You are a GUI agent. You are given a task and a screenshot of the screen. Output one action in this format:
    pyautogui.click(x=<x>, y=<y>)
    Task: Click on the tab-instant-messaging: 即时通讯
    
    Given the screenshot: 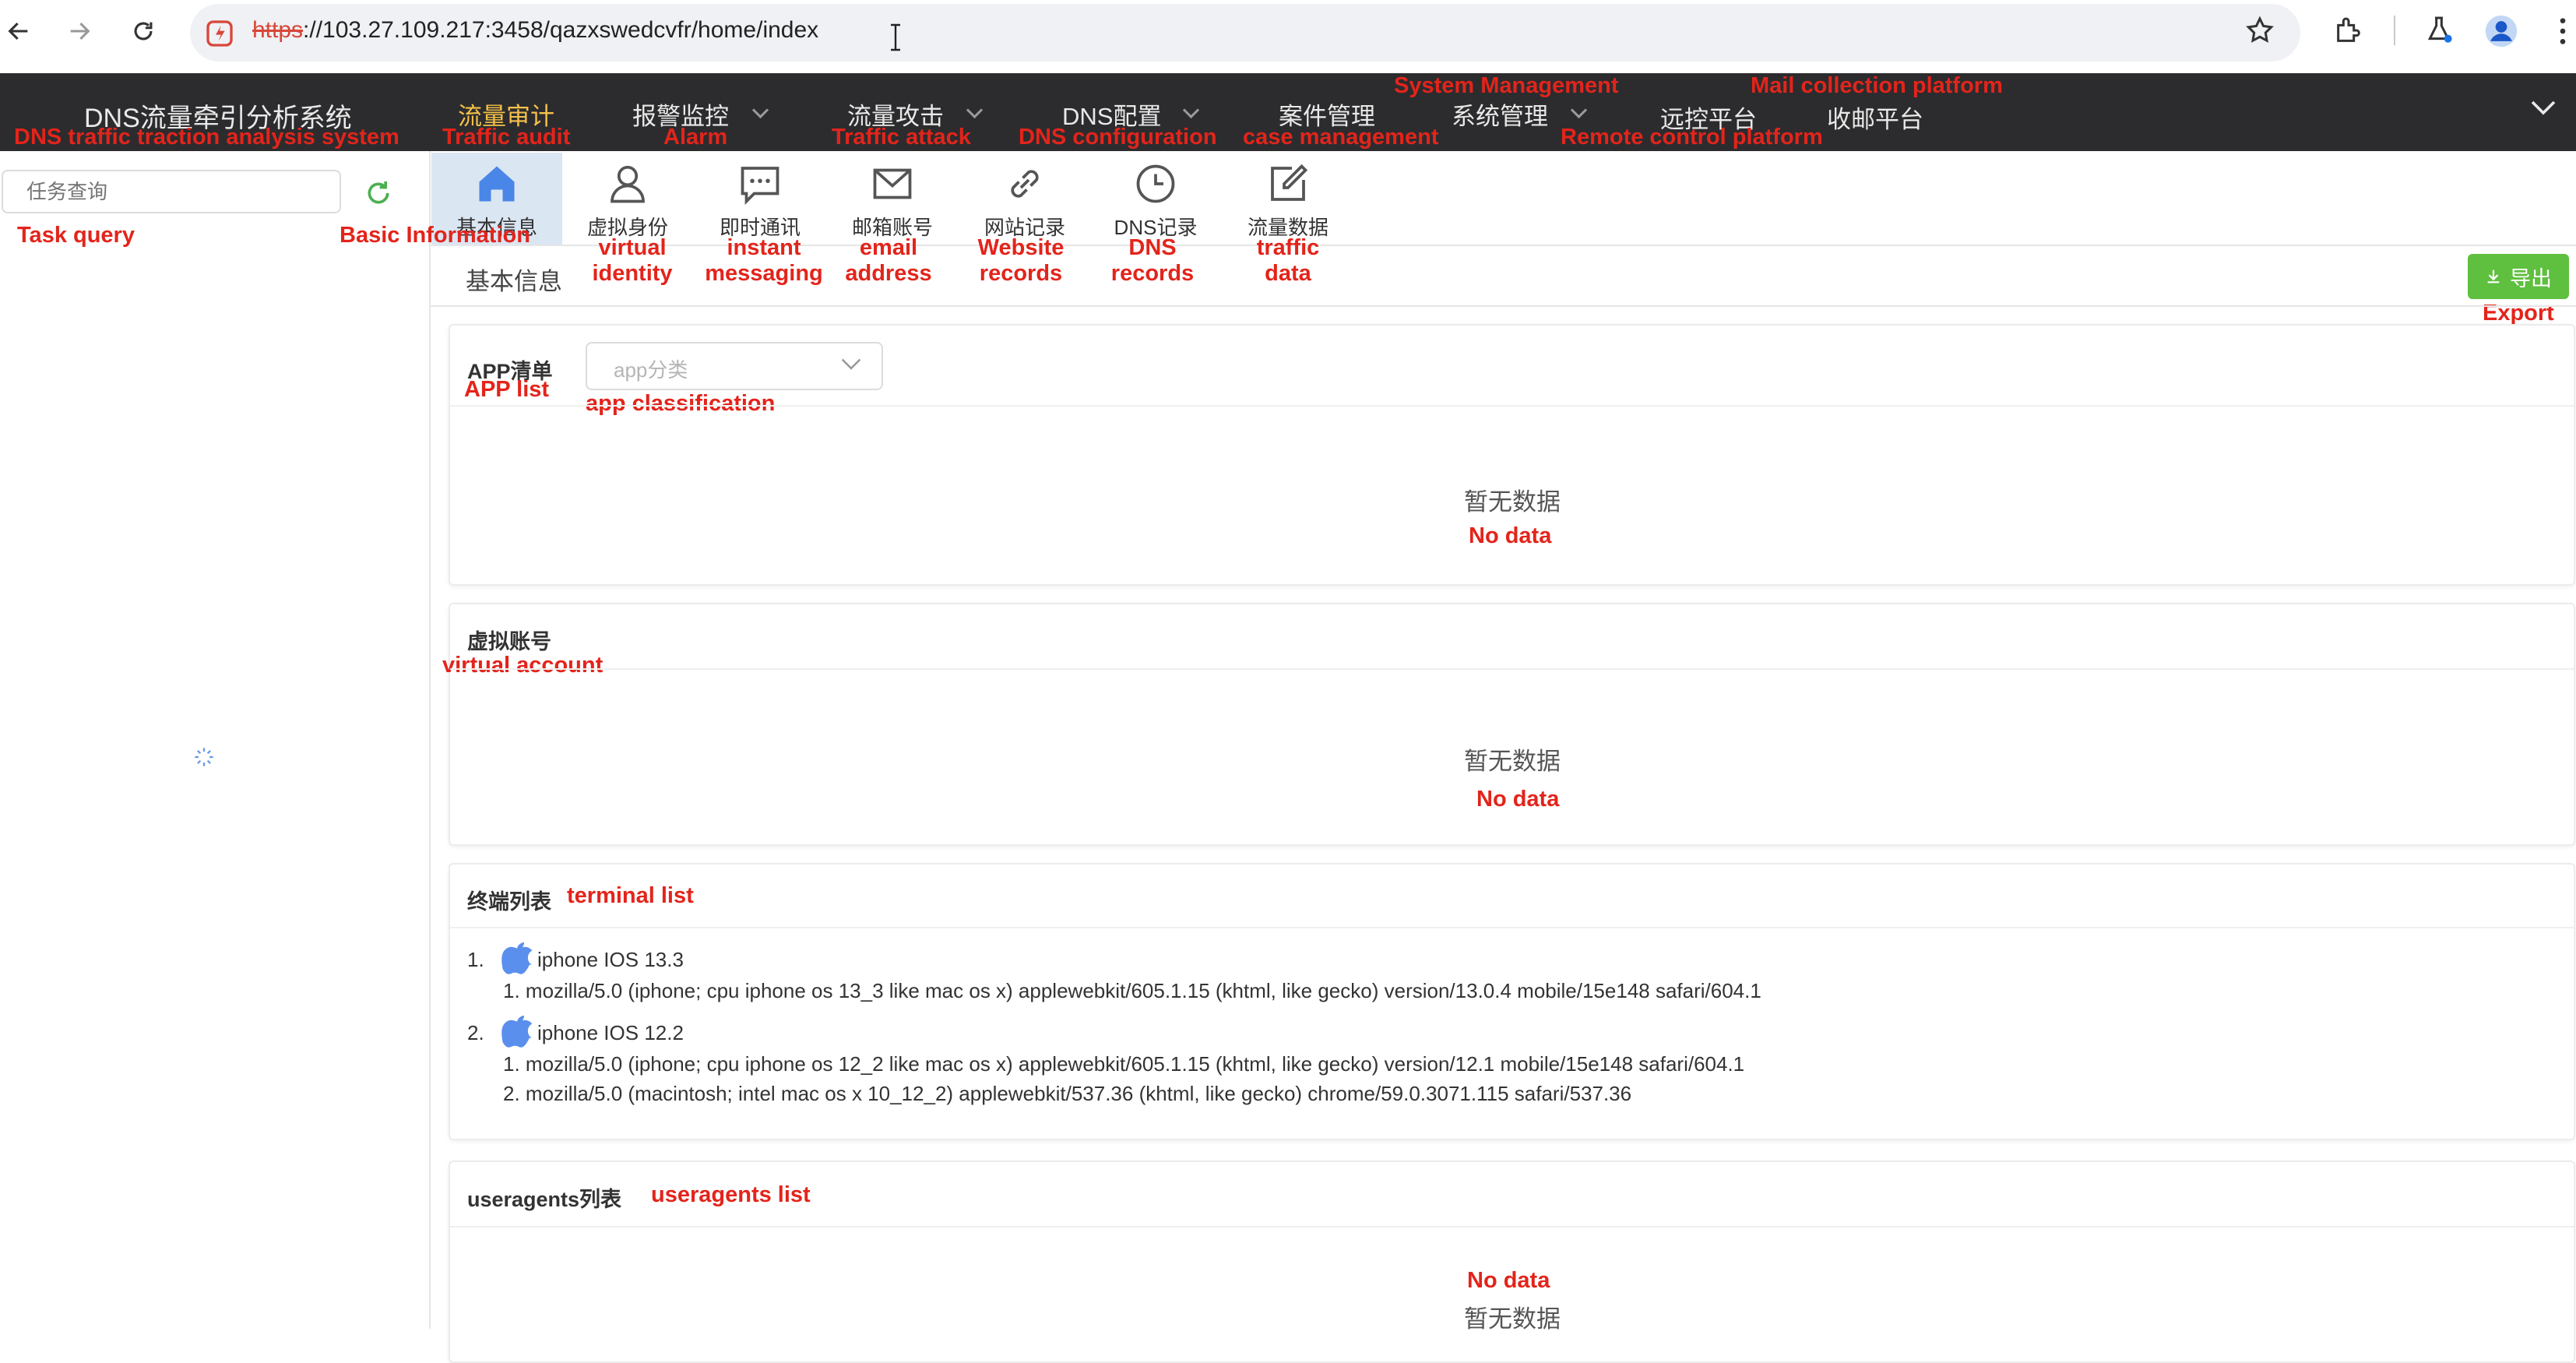 What is the action you would take?
    pyautogui.click(x=760, y=199)
    